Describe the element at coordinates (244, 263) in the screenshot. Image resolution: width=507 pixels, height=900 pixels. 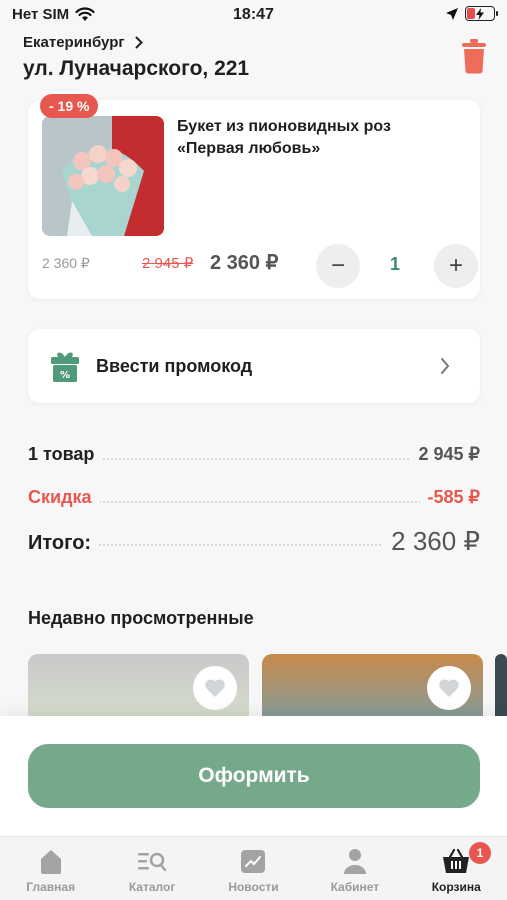
I see `new-price: 2 360 ₽` at that location.